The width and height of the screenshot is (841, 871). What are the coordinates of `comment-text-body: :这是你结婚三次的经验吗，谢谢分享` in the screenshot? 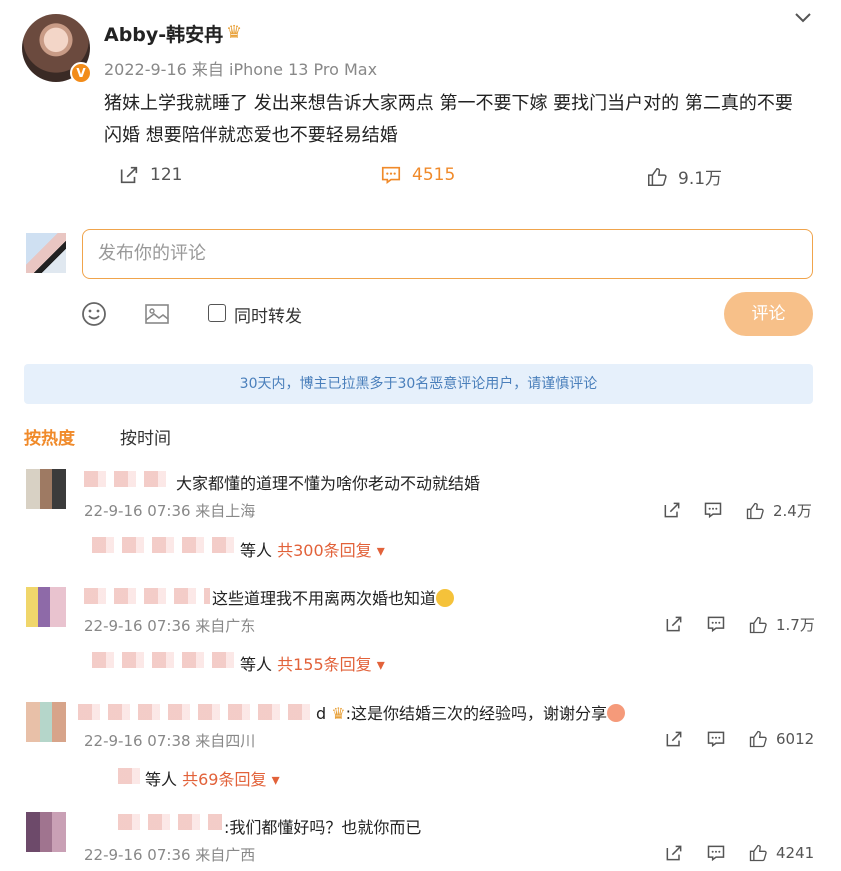 It's located at (476, 713).